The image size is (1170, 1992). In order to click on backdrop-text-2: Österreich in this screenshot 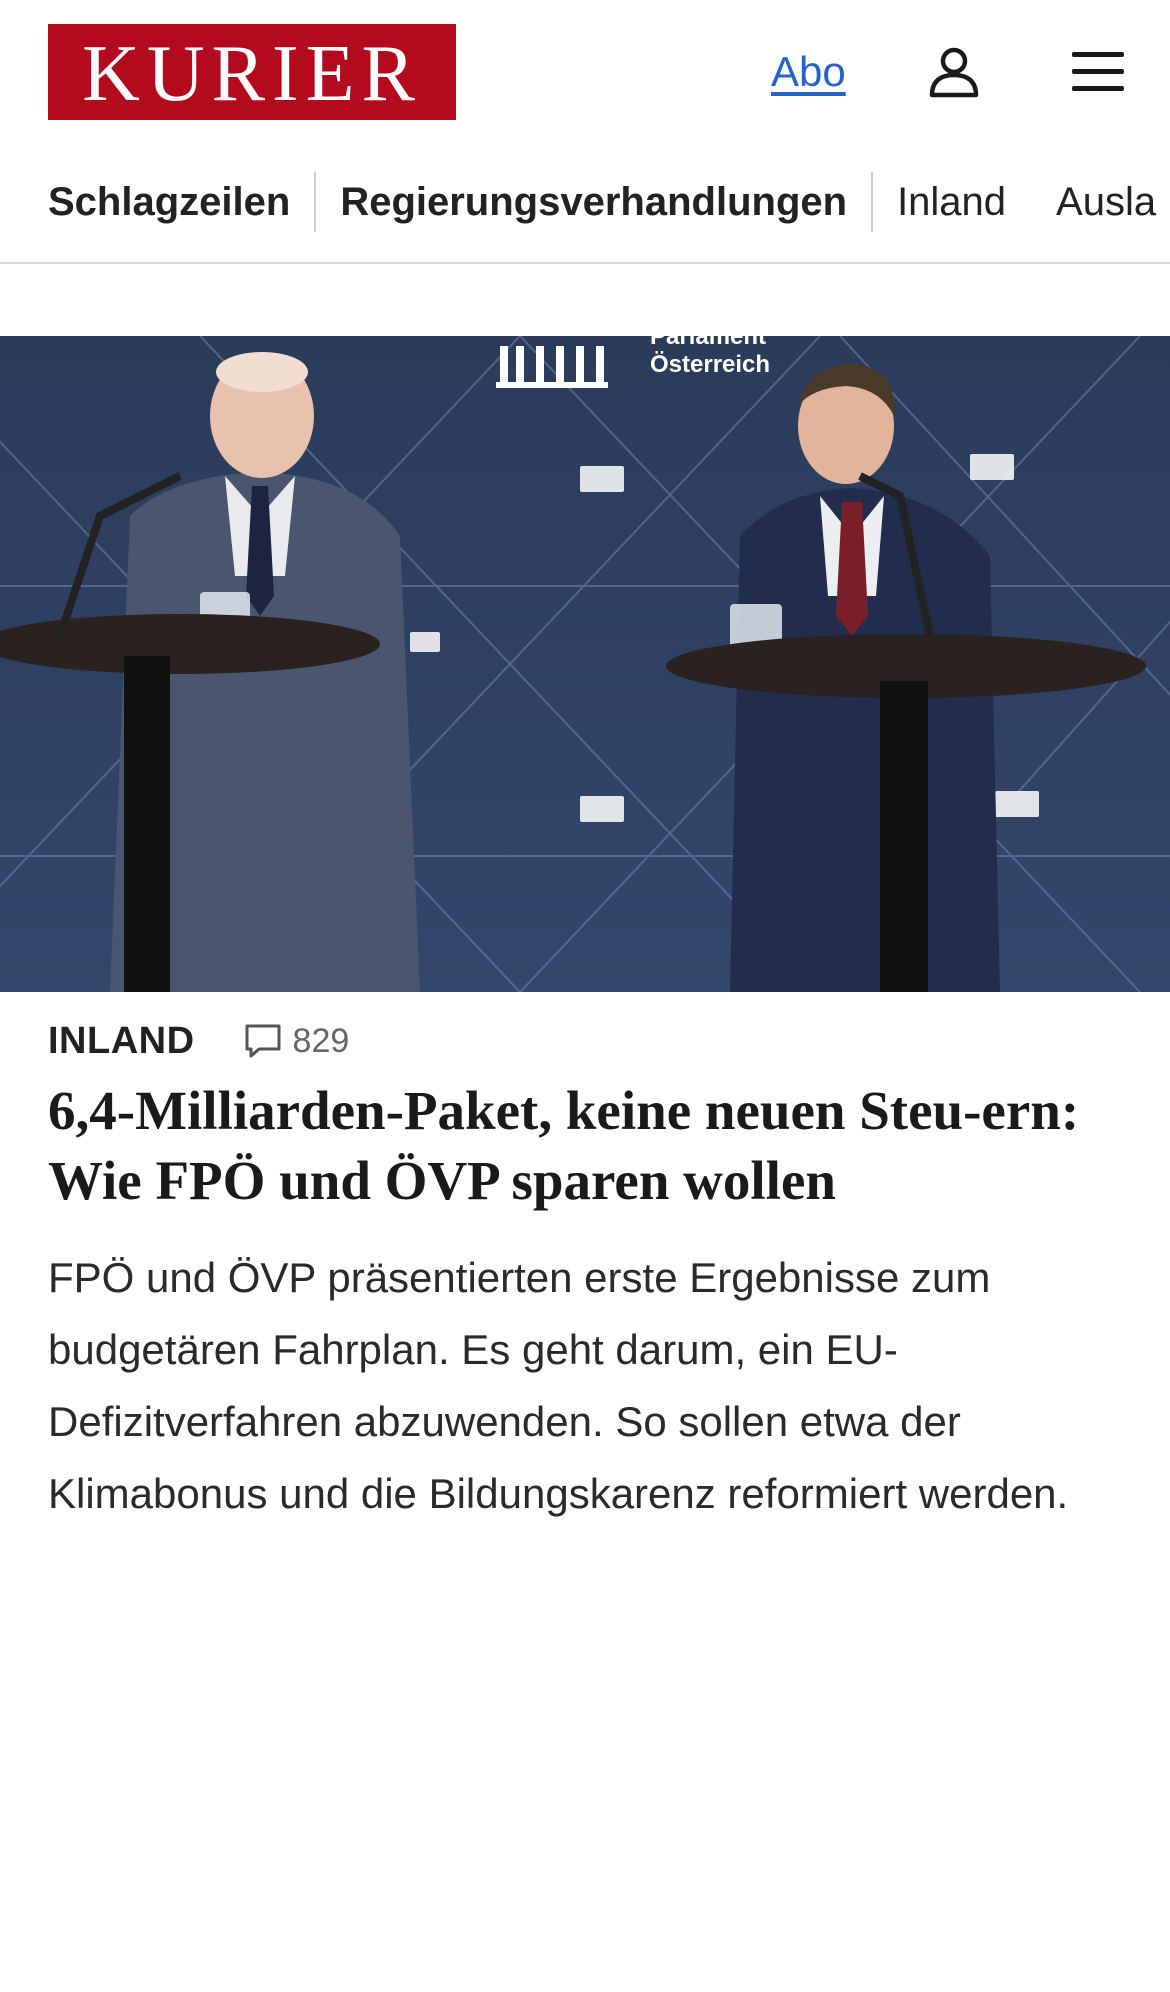, I will do `click(710, 364)`.